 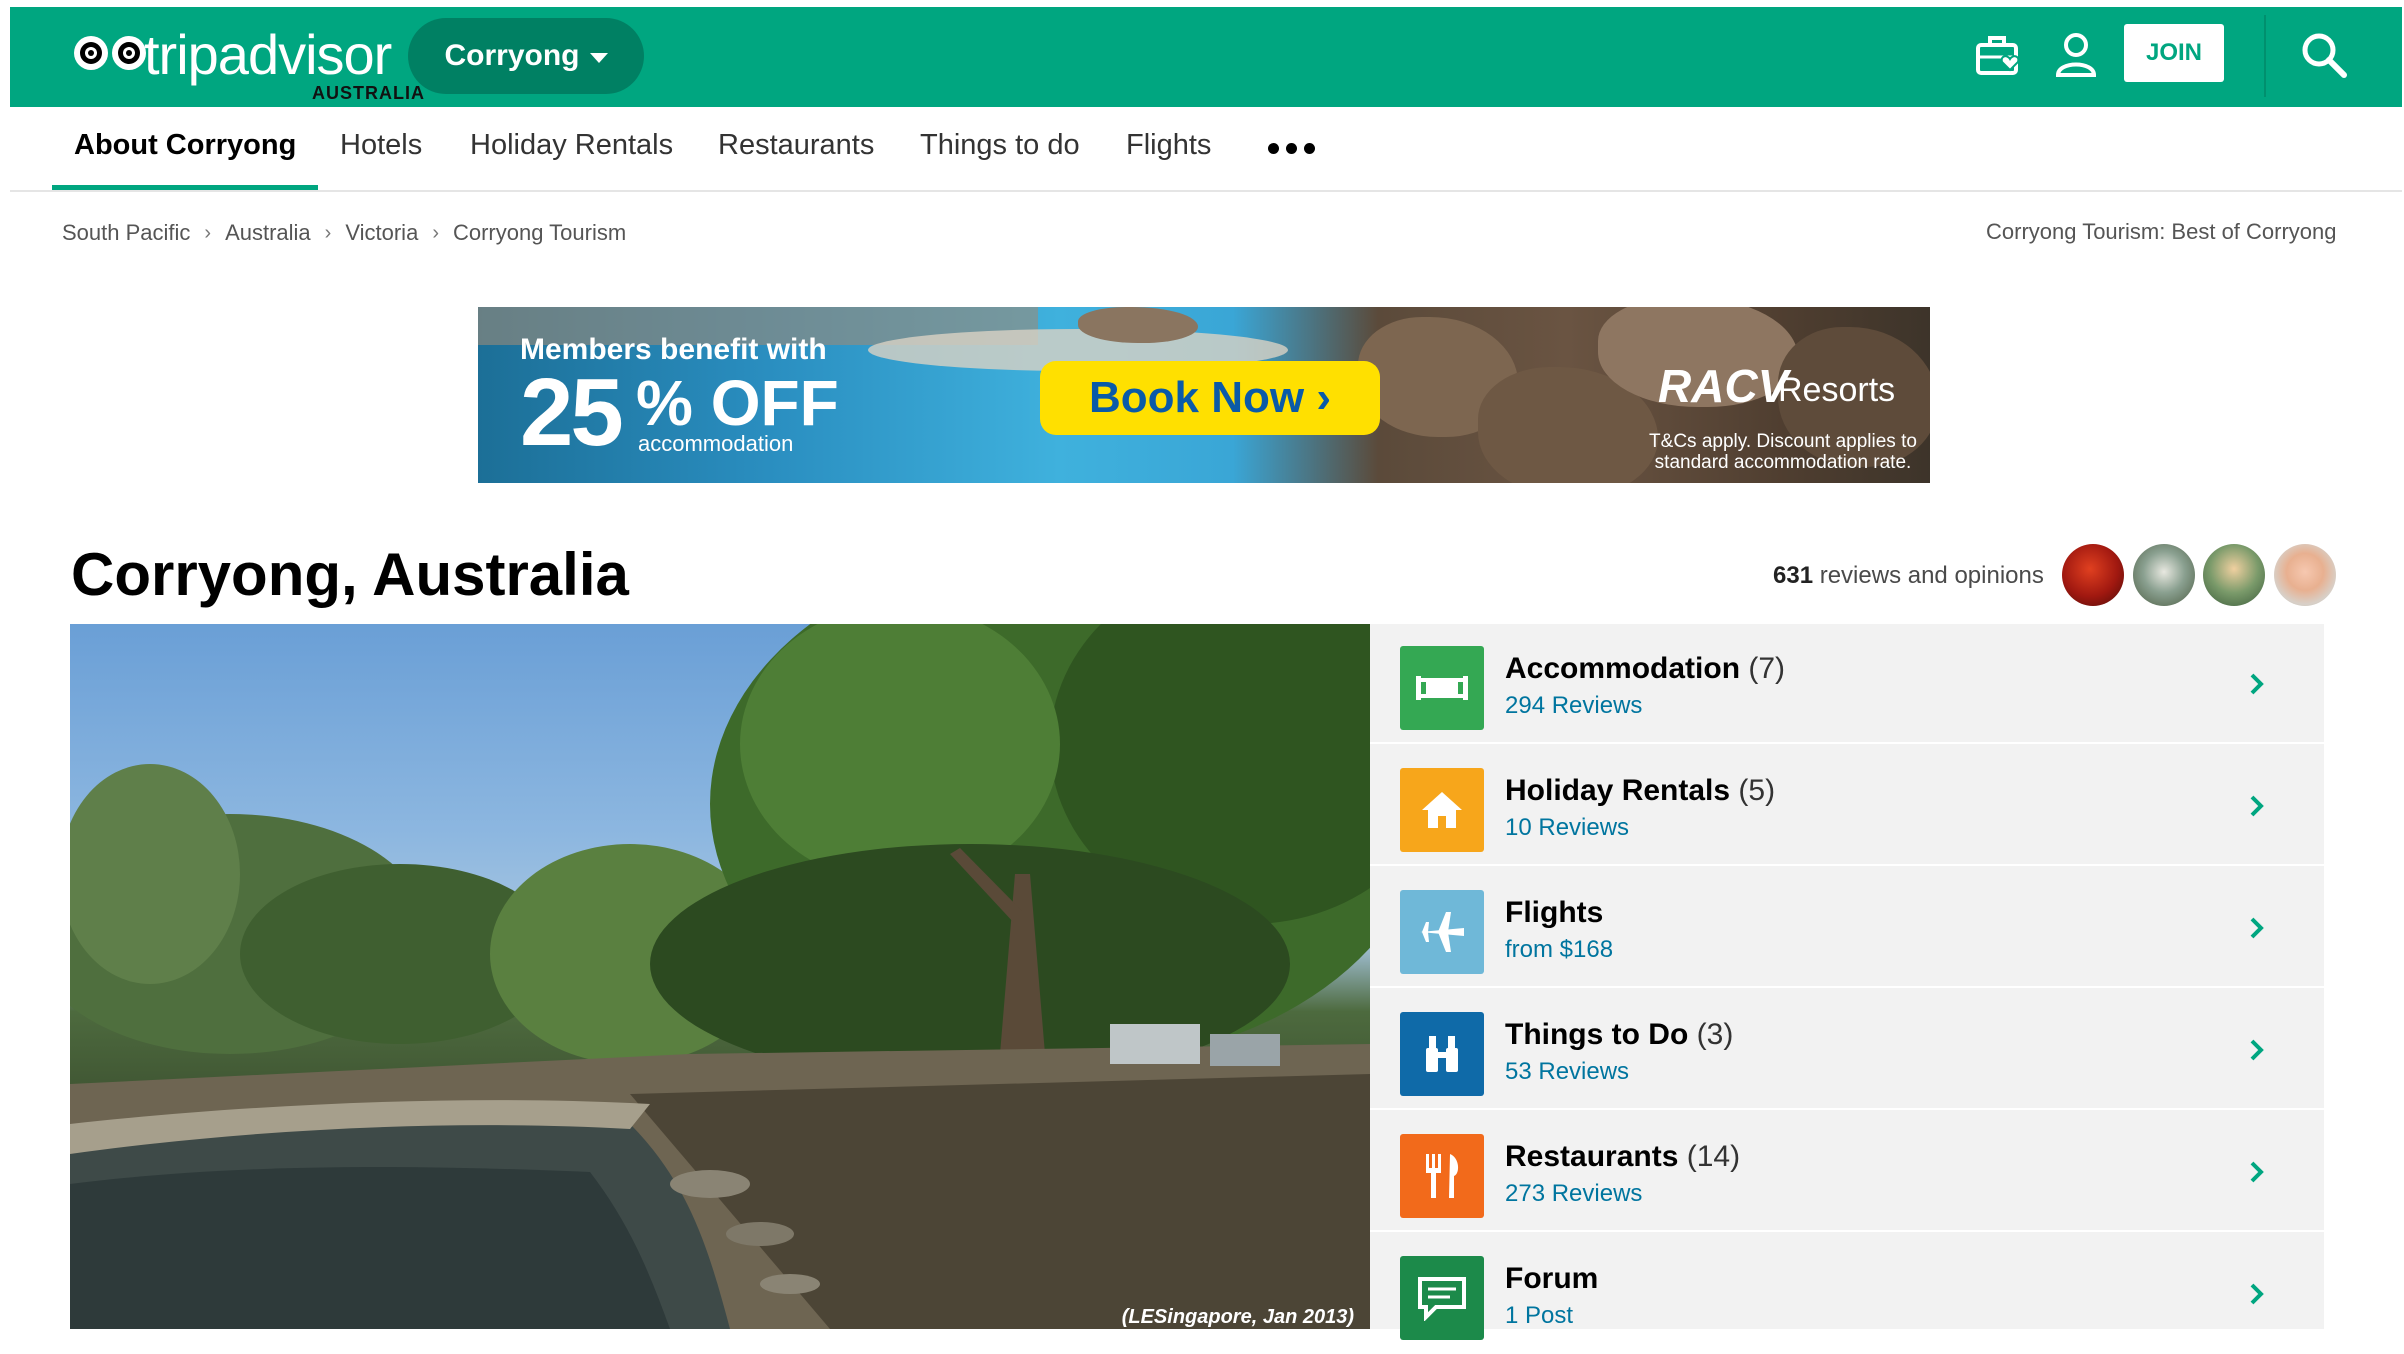 I want to click on review-label: reviews and opinions, so click(x=1928, y=575).